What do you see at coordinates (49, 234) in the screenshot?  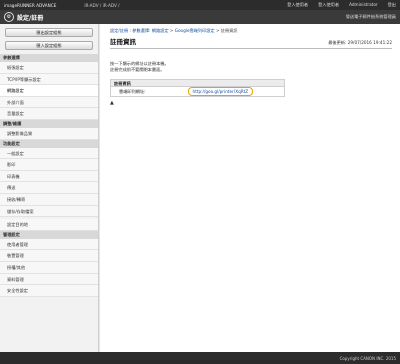 I see `sidebar-section-management: 管理設定` at bounding box center [49, 234].